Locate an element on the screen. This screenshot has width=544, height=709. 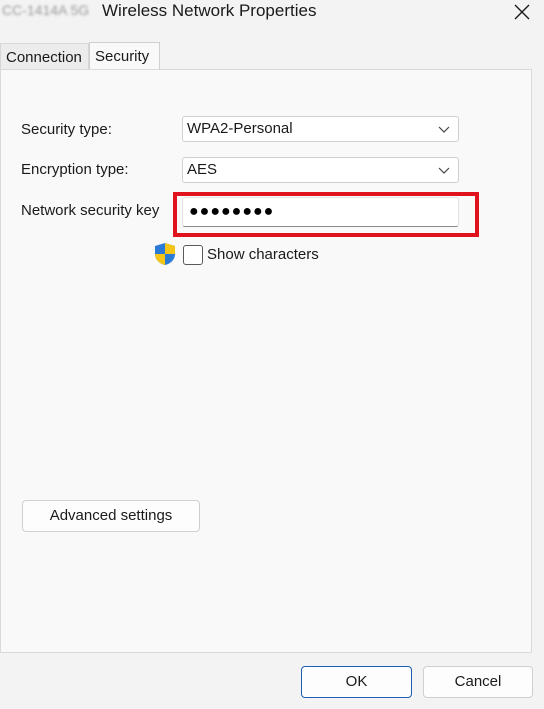
window-title: Wireless Network Properties is located at coordinates (209, 10).